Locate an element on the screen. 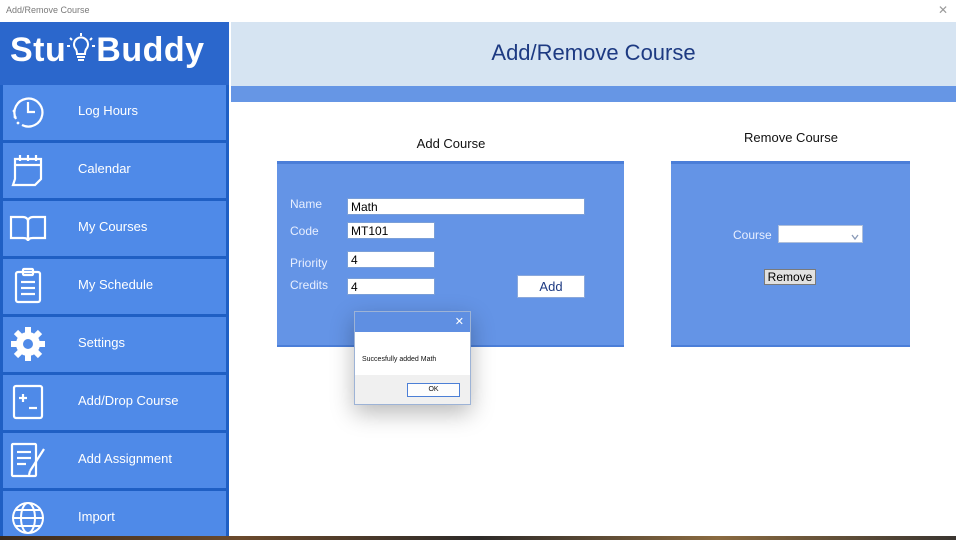 The height and width of the screenshot is (540, 956). logo-text: Stu Buddy is located at coordinates (107, 50).